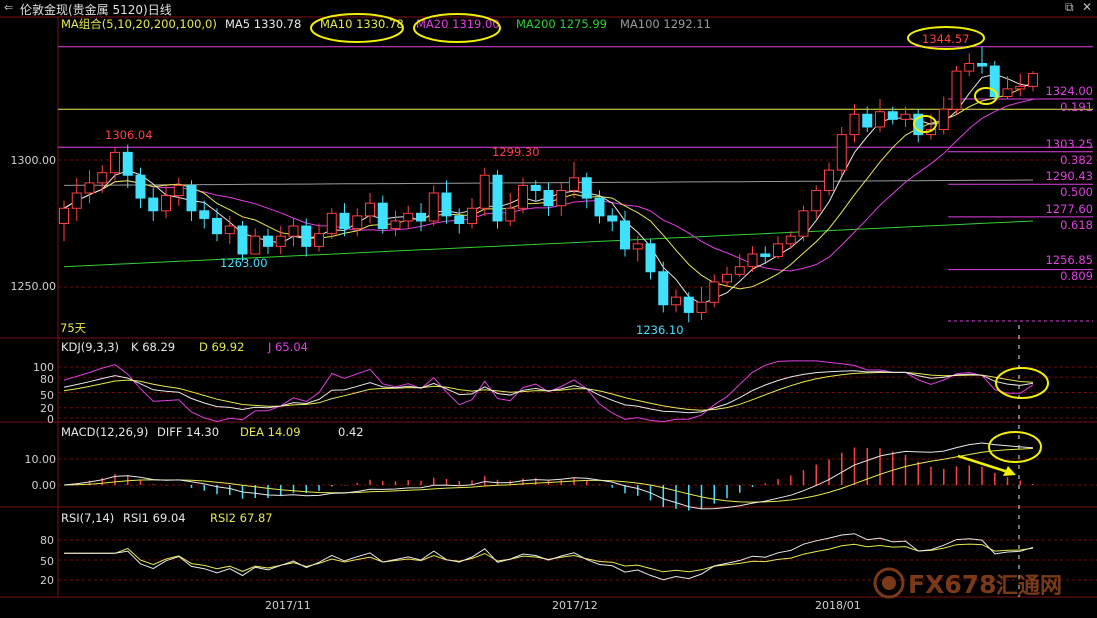 The width and height of the screenshot is (1097, 618). I want to click on x-label-dec: 2017/12, so click(575, 605).